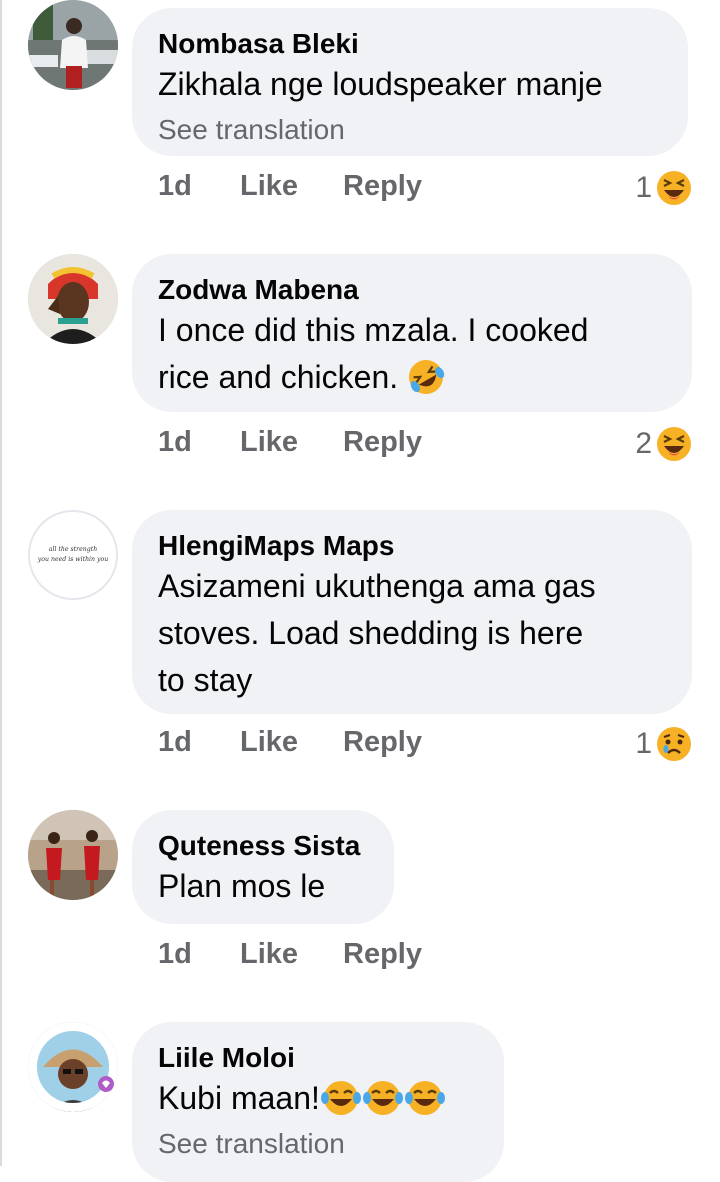 This screenshot has width=720, height=1182. Describe the element at coordinates (371, 633) in the screenshot. I see `comment-text-line: stoves. Load shedding is here` at that location.